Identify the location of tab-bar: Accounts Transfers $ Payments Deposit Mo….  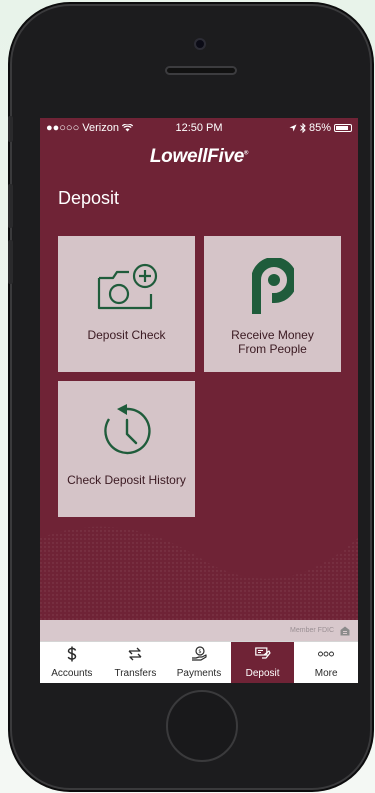
(199, 662).